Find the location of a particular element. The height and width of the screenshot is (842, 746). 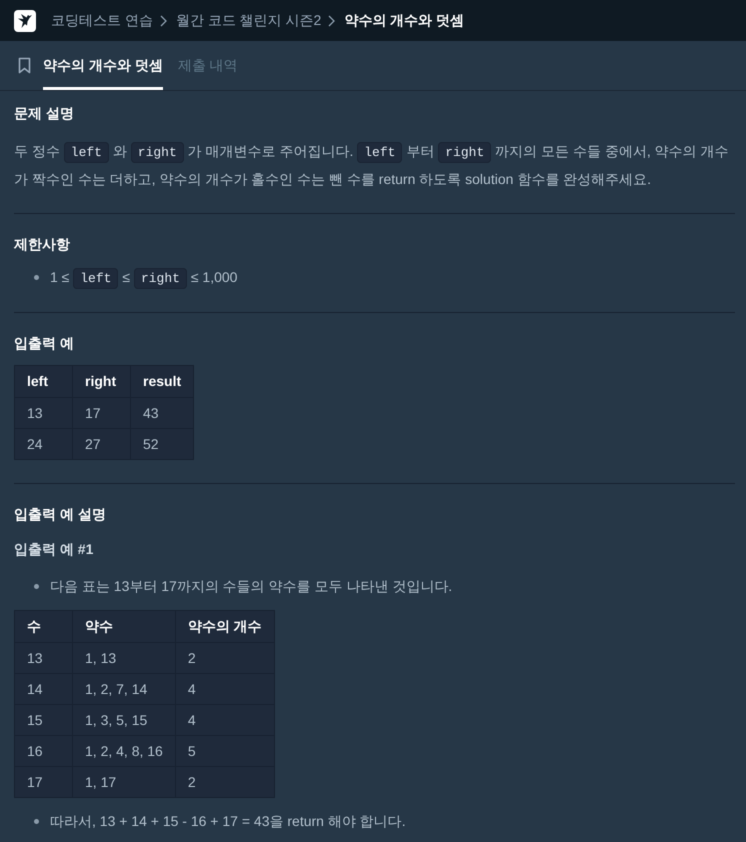

table-cell: 43 is located at coordinates (162, 413).